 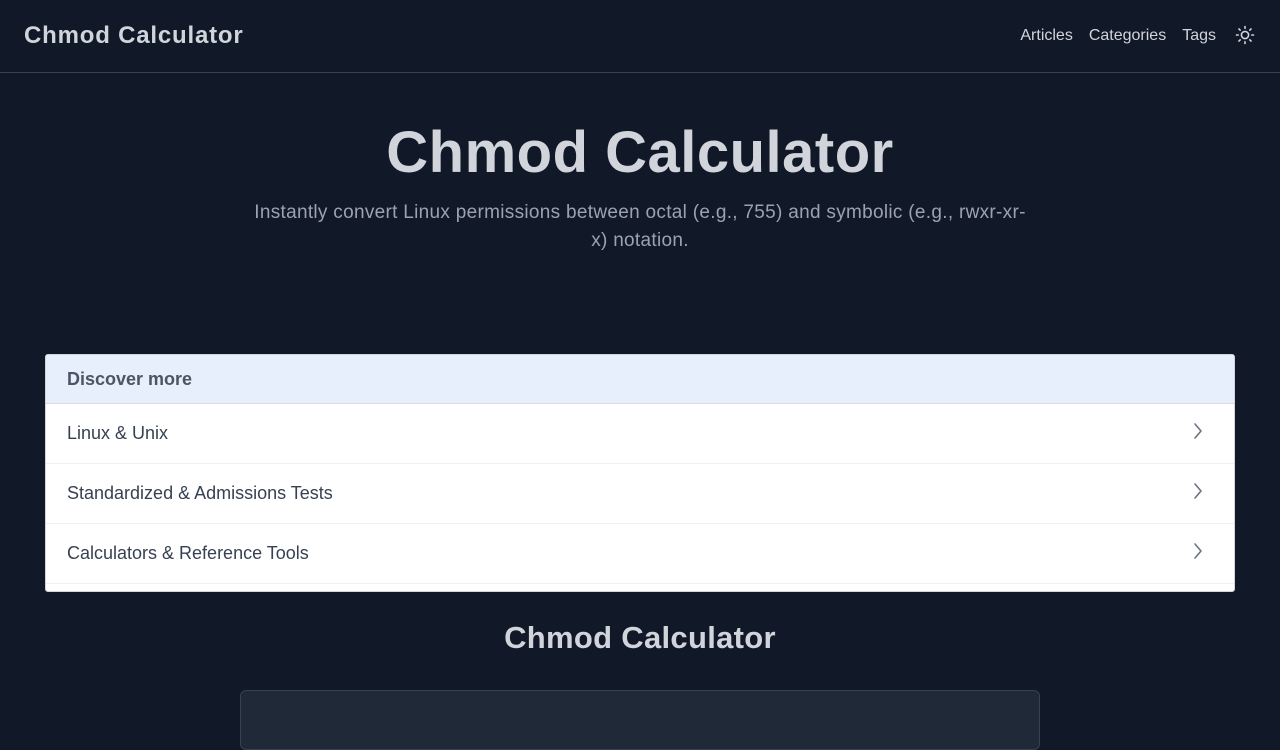 I want to click on discover-more-heading: Discover more, so click(x=640, y=379).